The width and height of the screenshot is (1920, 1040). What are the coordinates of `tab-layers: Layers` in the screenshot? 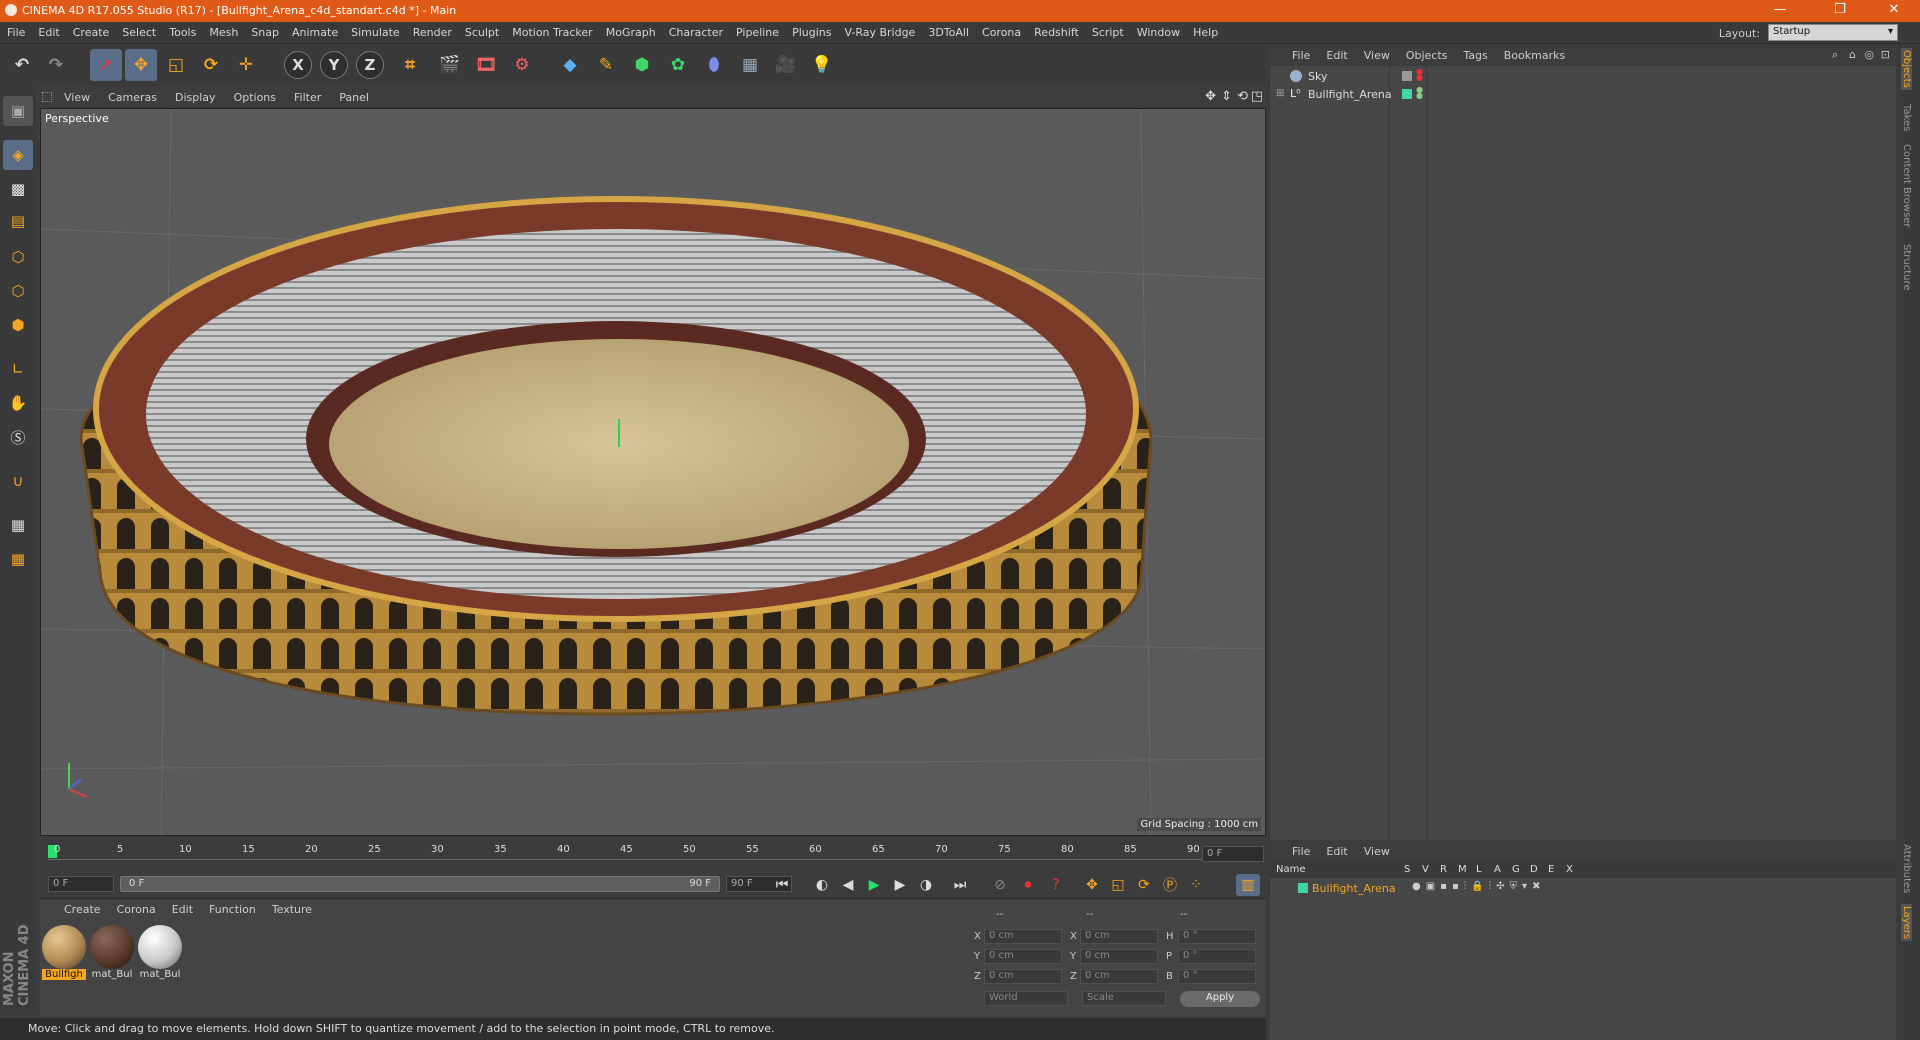 It's located at (1906, 923).